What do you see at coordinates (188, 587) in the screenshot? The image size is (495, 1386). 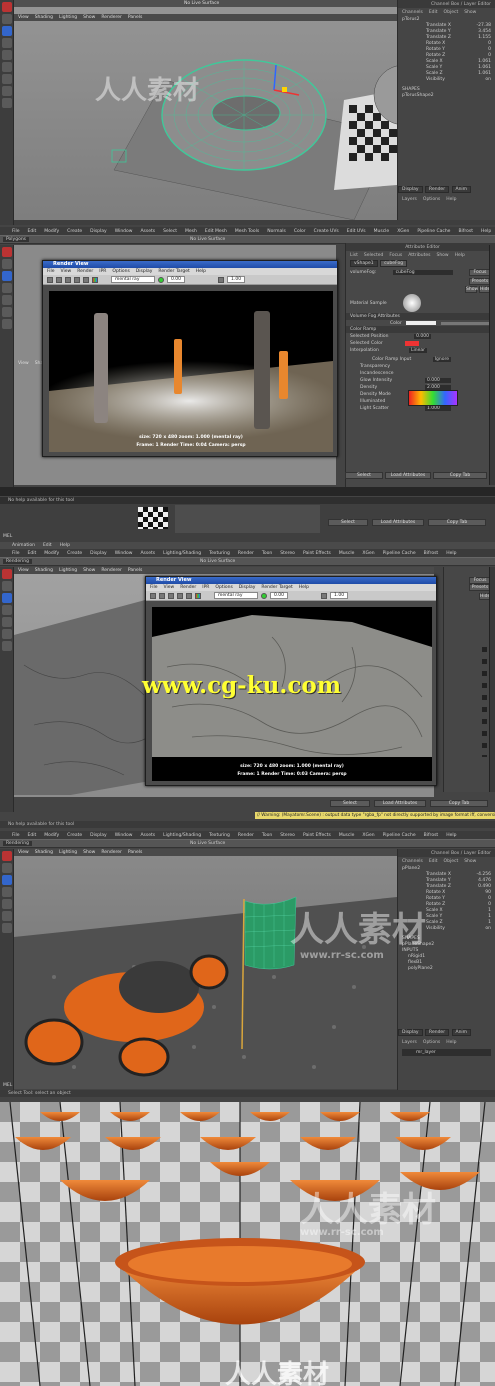 I see `render-menu-render: Render` at bounding box center [188, 587].